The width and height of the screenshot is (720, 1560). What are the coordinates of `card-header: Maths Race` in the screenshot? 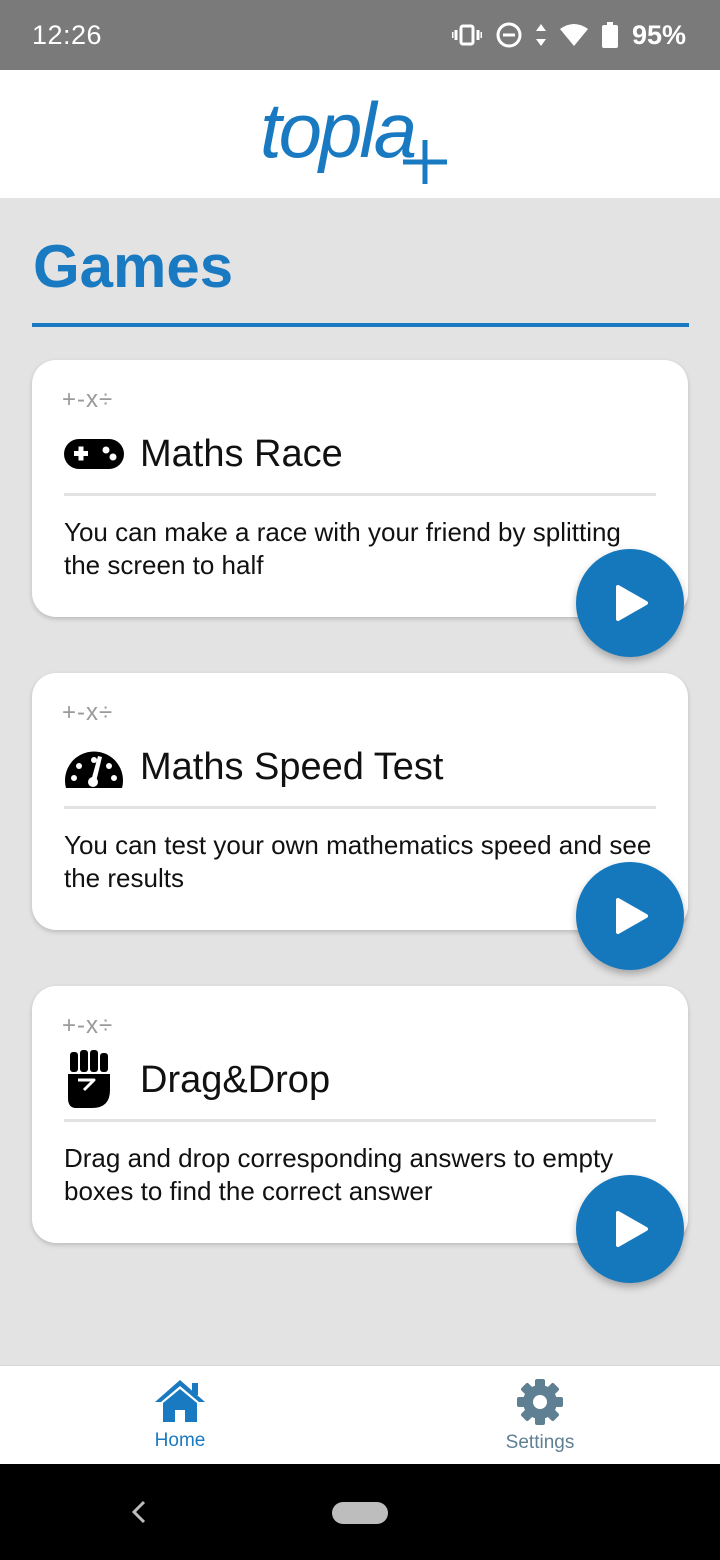 It's located at (203, 454).